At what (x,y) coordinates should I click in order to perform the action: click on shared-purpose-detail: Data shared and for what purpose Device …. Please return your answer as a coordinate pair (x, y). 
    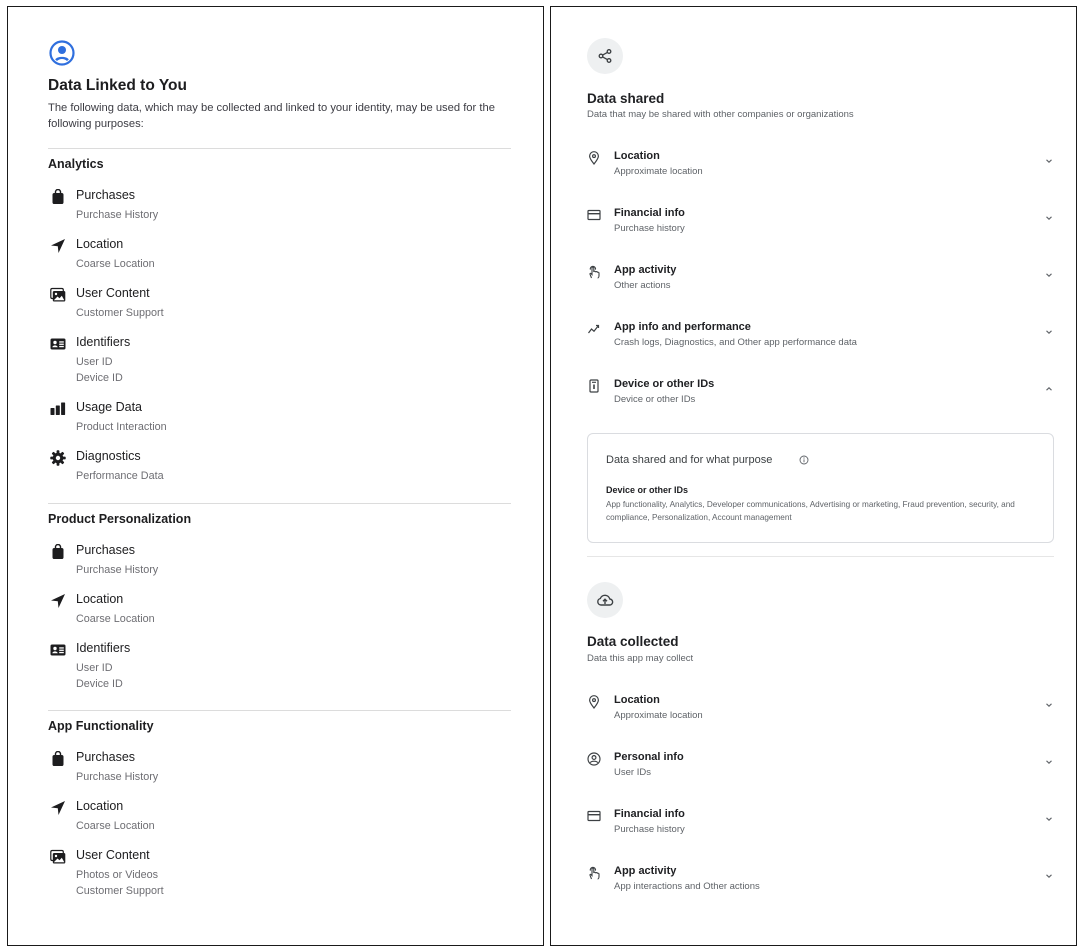
    Looking at the image, I should click on (820, 488).